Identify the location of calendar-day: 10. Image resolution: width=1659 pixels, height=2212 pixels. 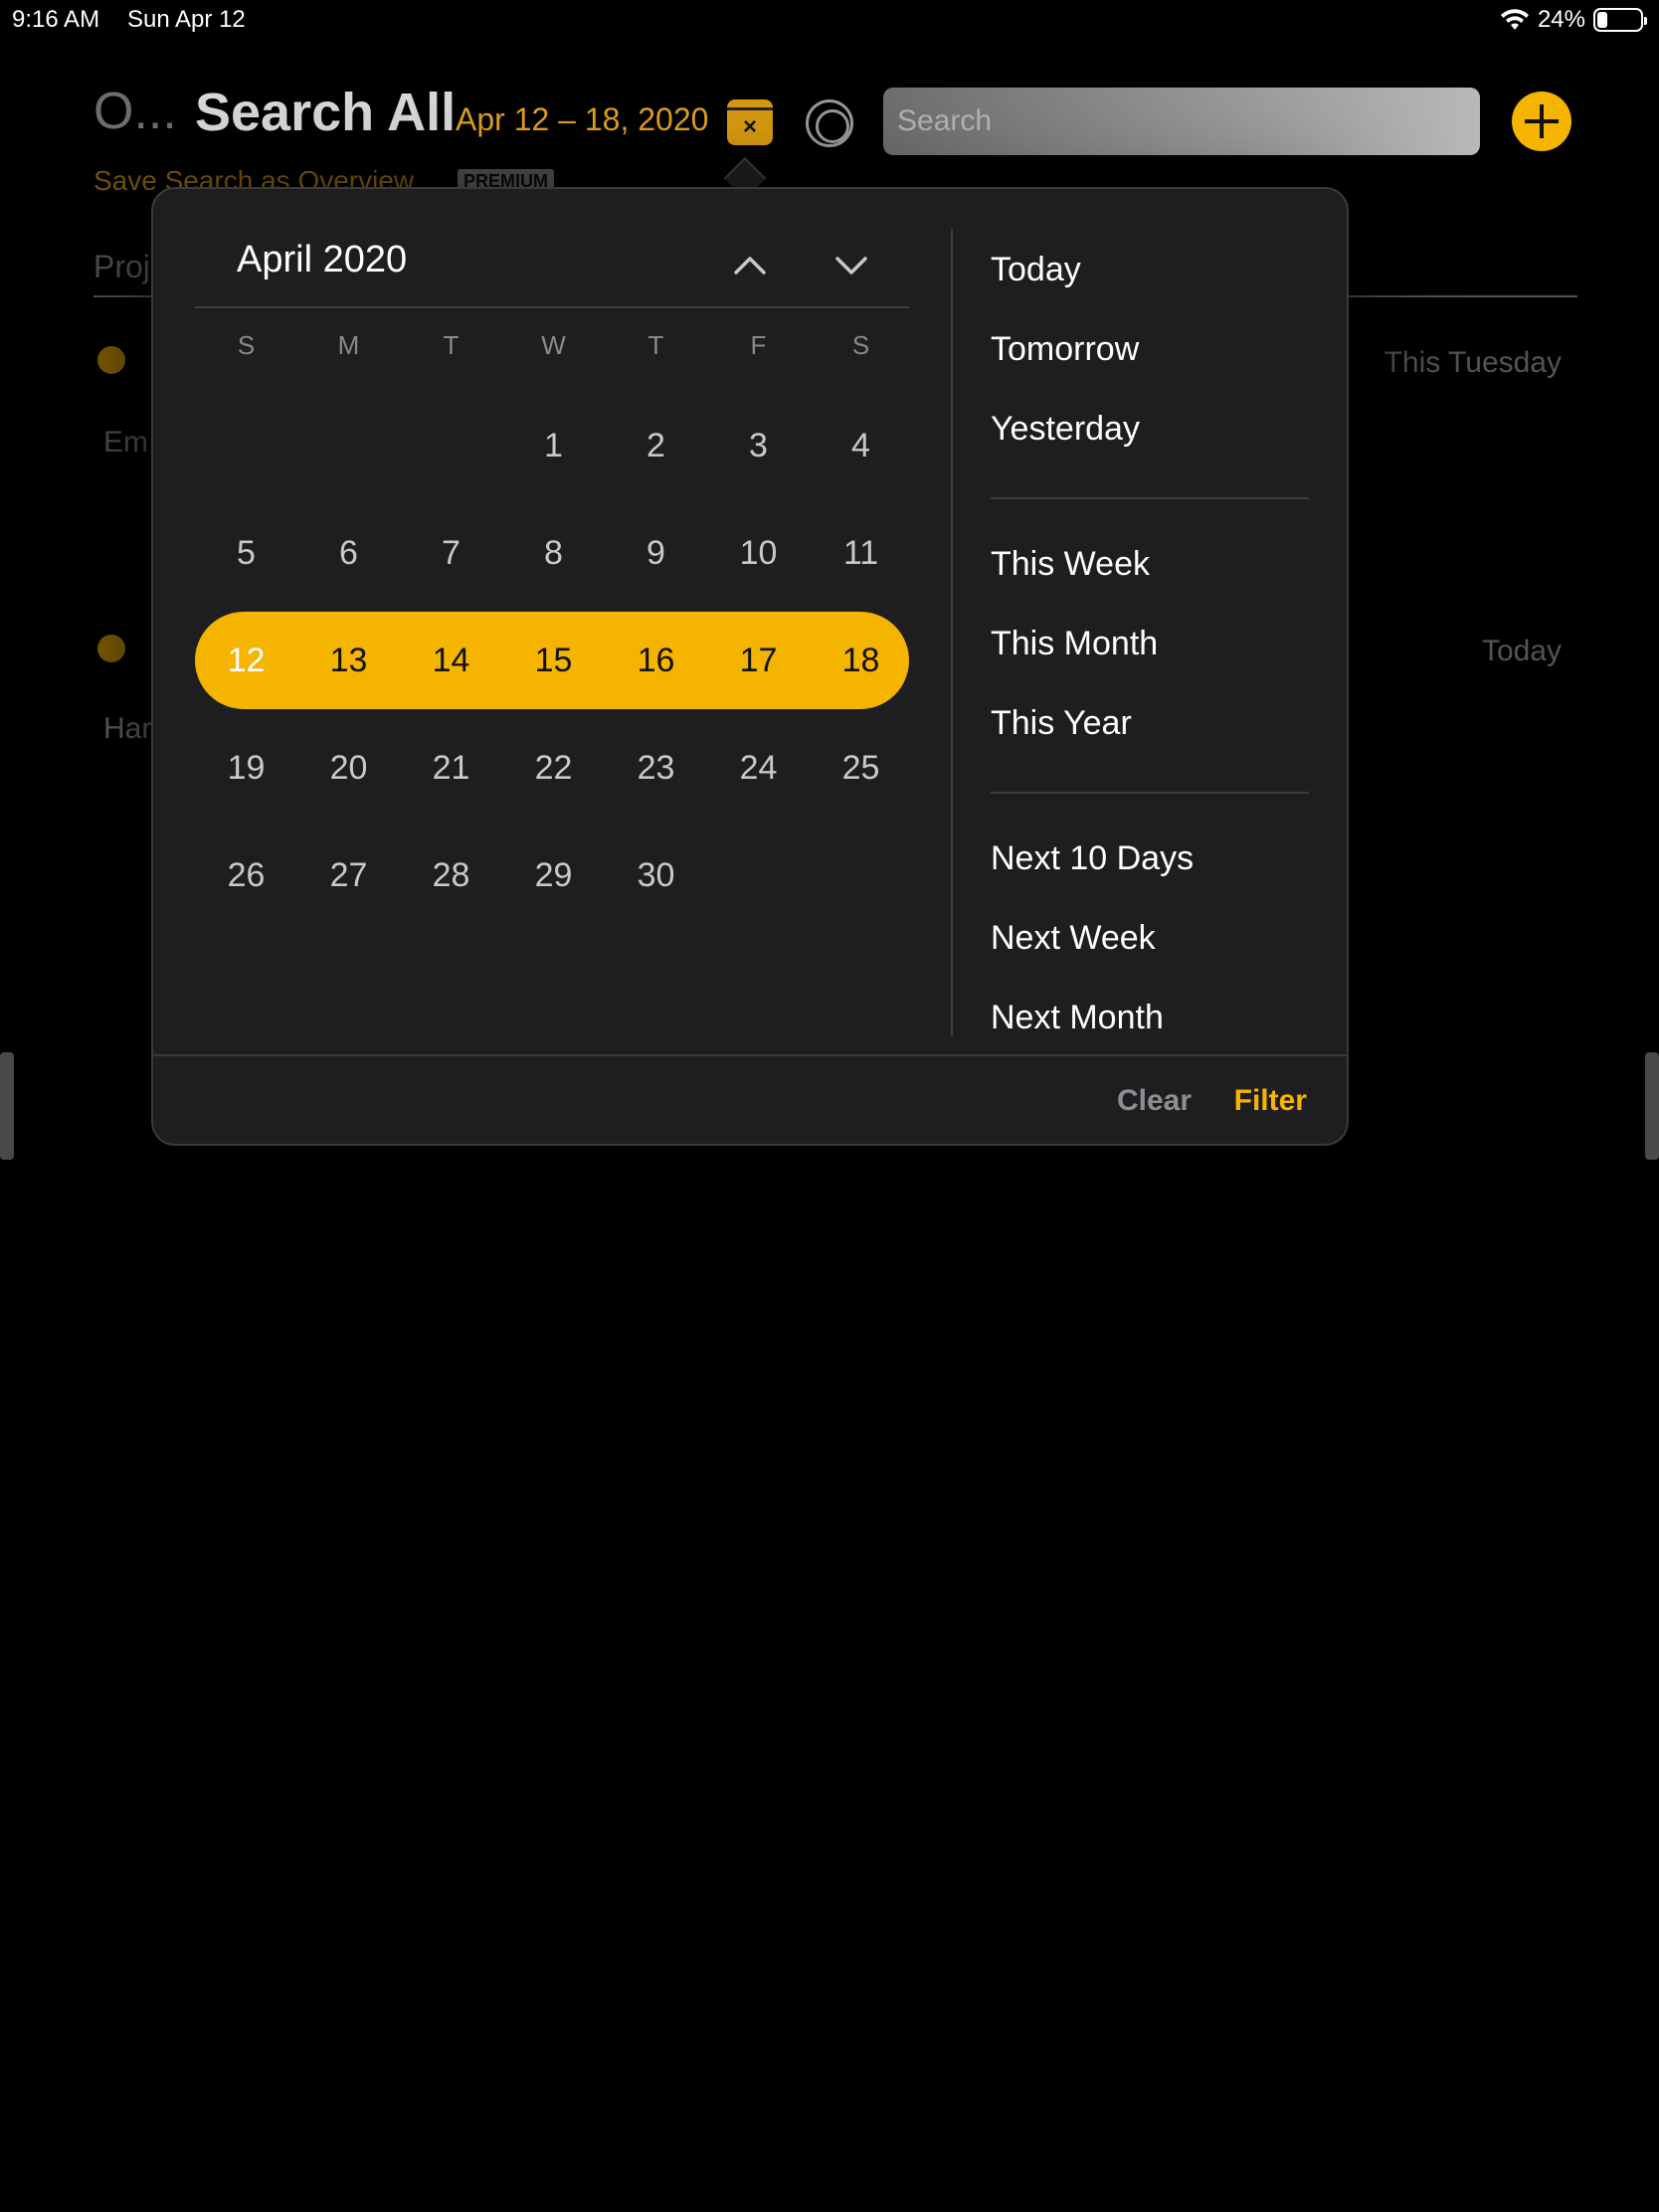
(758, 553).